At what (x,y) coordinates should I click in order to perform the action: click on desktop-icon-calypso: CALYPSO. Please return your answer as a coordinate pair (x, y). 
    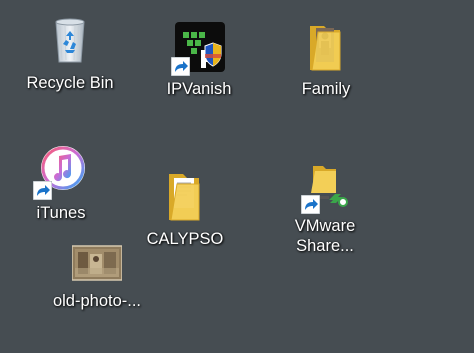
    Looking at the image, I should click on (185, 209).